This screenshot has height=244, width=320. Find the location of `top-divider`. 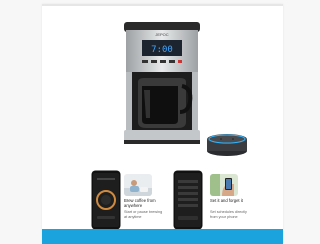

top-divider is located at coordinates (162, 5).